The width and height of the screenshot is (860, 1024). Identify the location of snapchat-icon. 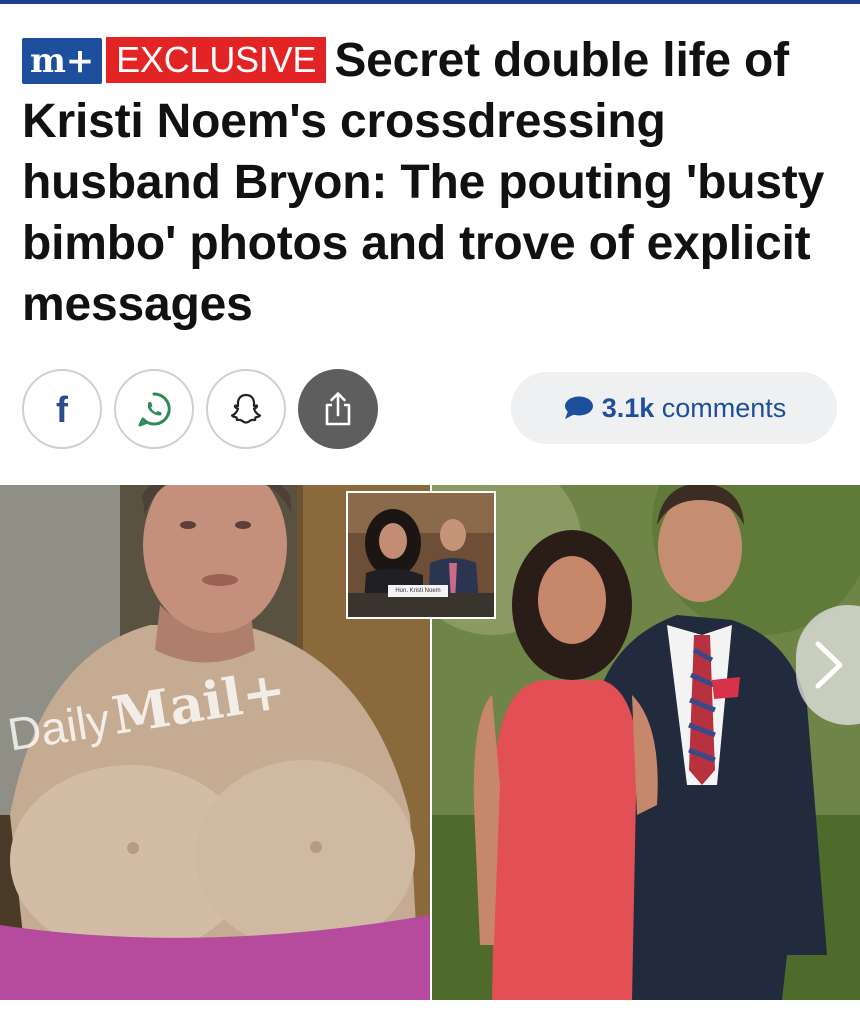
(246, 408).